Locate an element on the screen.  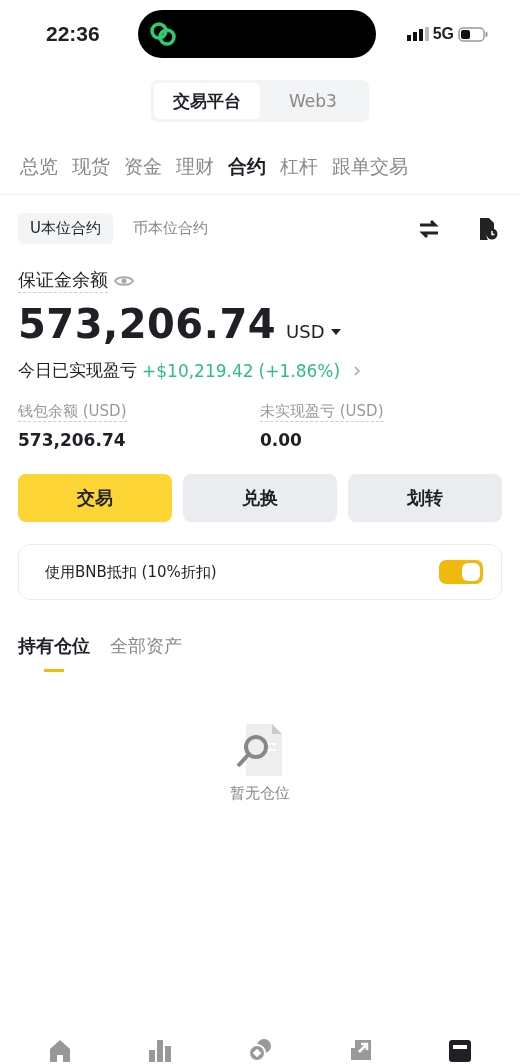
eye-icon is located at coordinates (124, 280).